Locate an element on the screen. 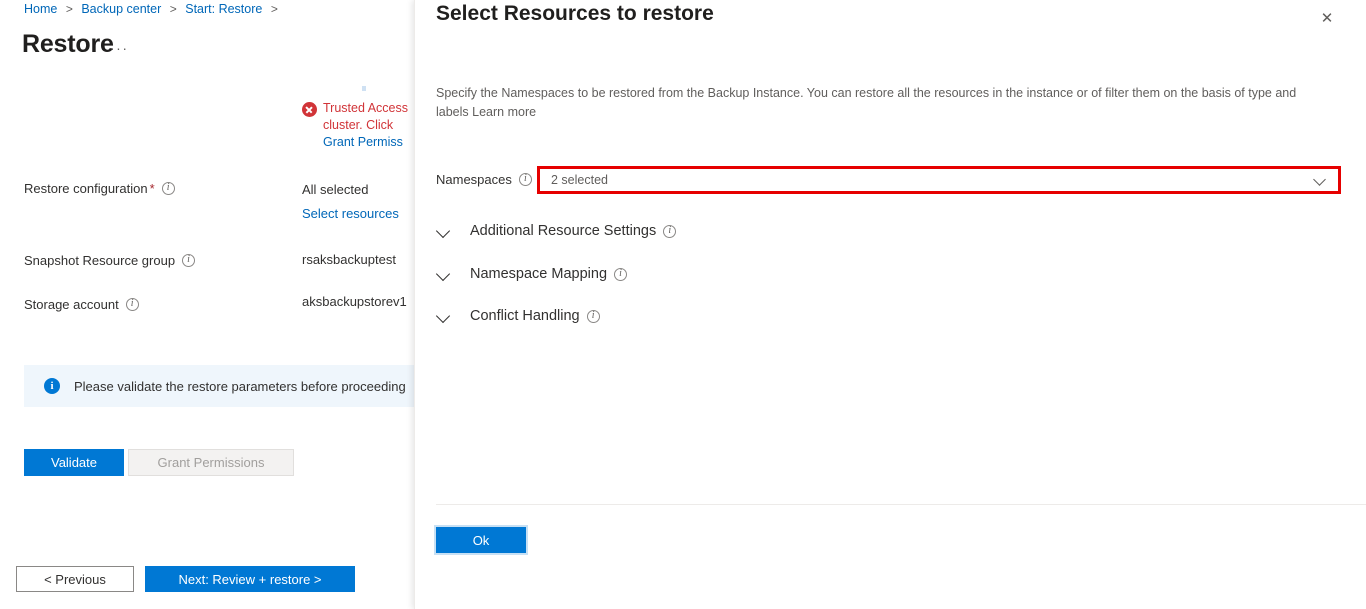  namespaces-label-group: Namespaces is located at coordinates (484, 179).